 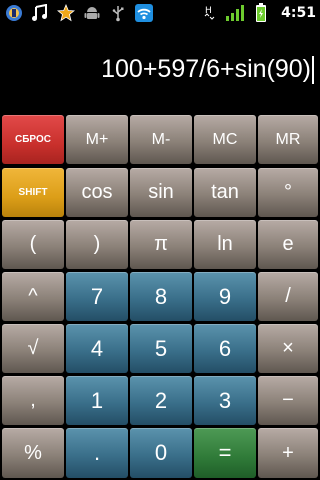 I want to click on sin-button: sin, so click(x=161, y=192).